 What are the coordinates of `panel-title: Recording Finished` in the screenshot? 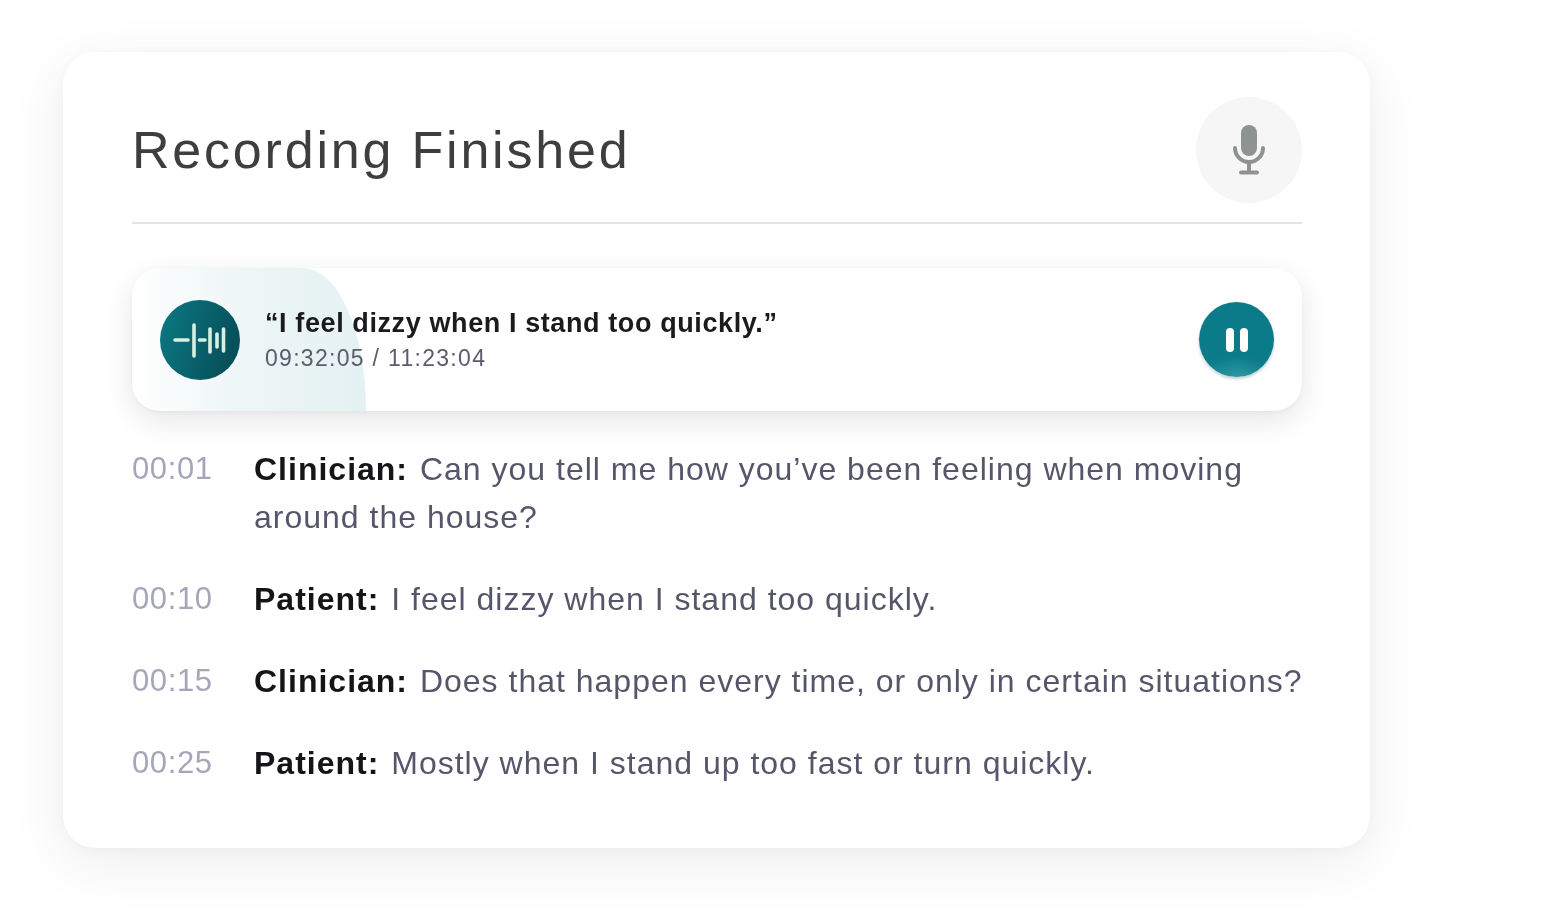 It's located at (381, 150).